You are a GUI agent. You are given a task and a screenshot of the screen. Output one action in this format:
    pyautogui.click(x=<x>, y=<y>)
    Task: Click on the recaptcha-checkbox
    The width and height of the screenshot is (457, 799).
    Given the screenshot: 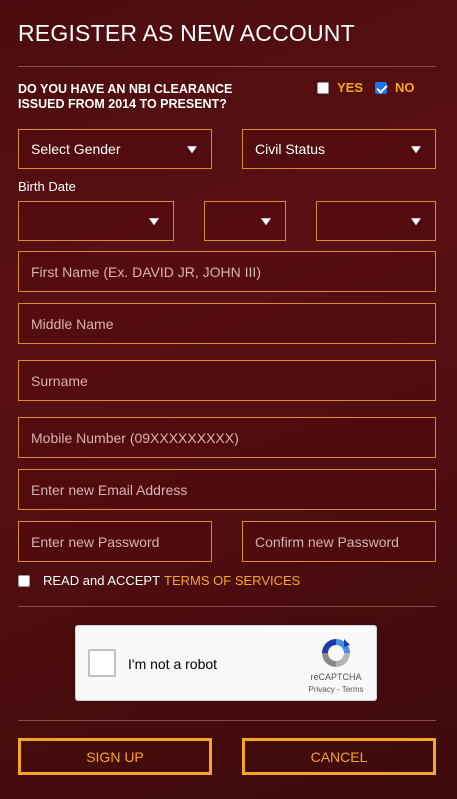 What is the action you would take?
    pyautogui.click(x=102, y=663)
    